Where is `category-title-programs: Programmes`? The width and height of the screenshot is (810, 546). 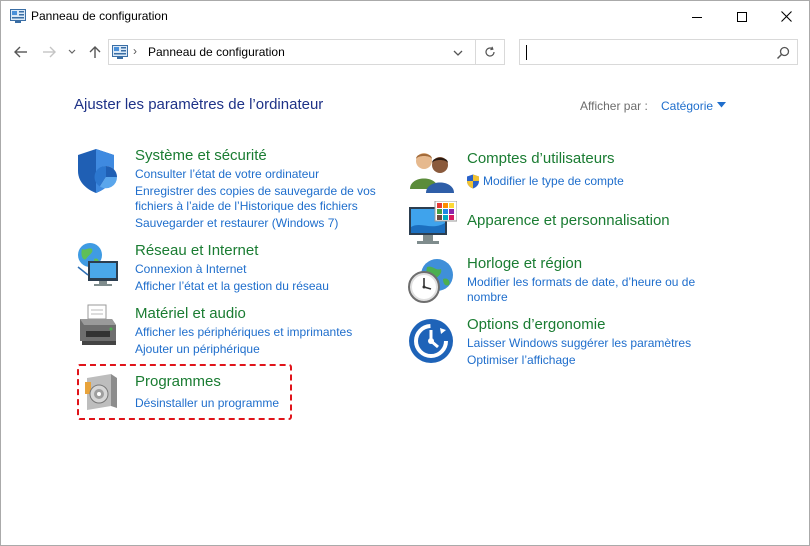
category-title-programs: Programmes is located at coordinates (178, 381).